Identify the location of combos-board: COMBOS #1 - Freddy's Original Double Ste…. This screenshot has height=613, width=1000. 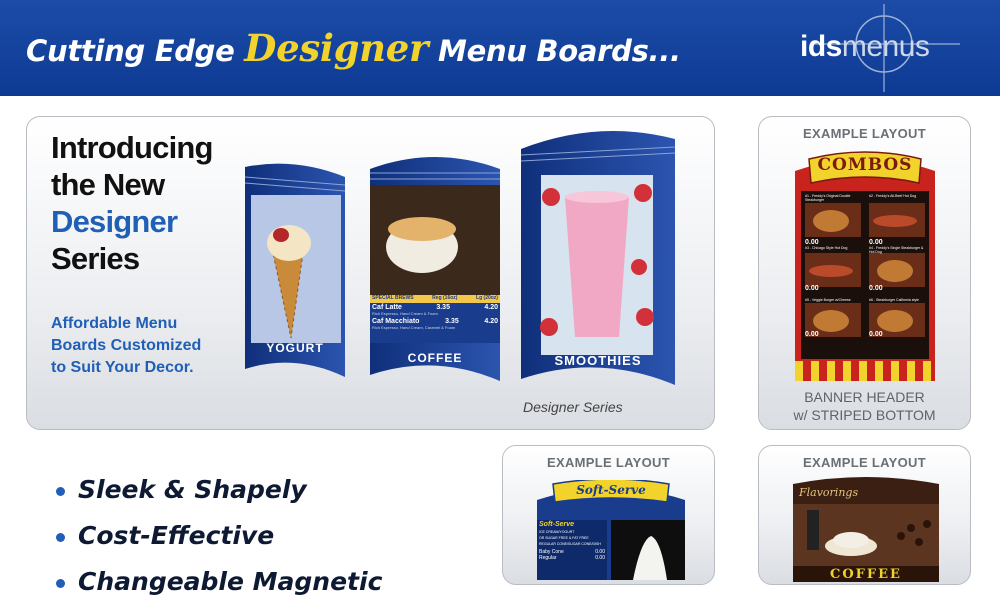
(865, 265).